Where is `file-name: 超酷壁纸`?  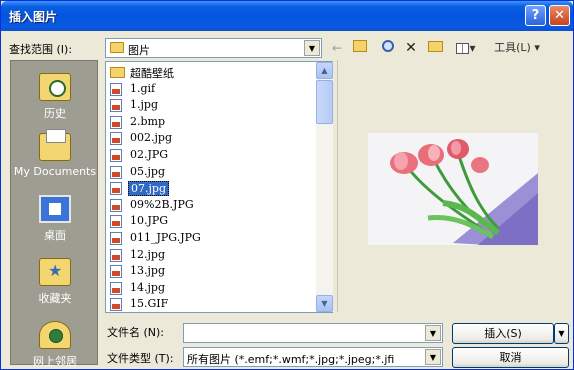 file-name: 超酷壁纸 is located at coordinates (152, 73).